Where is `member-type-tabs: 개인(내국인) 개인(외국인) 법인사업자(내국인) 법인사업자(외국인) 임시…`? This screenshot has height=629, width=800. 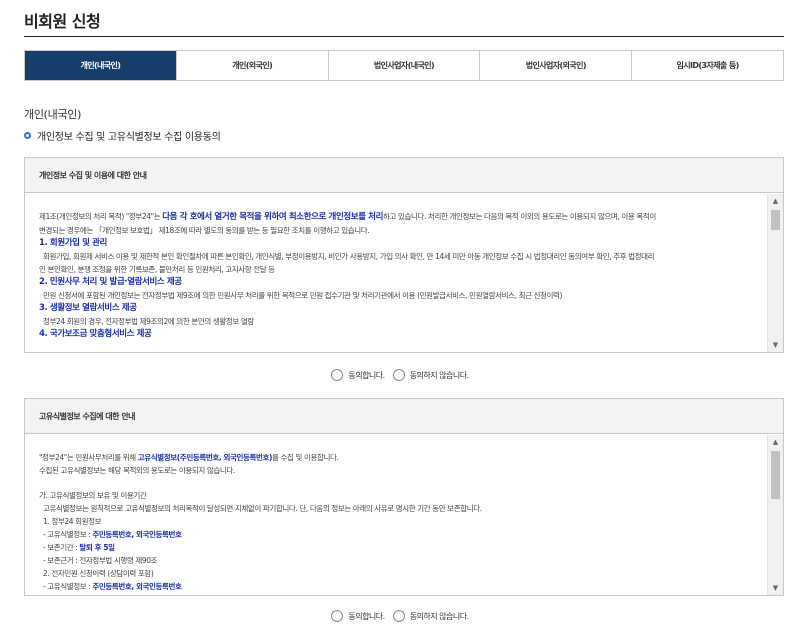
member-type-tabs: 개인(내국인) 개인(외국인) 법인사업자(내국인) 법인사업자(외국인) 임시… is located at coordinates (404, 65).